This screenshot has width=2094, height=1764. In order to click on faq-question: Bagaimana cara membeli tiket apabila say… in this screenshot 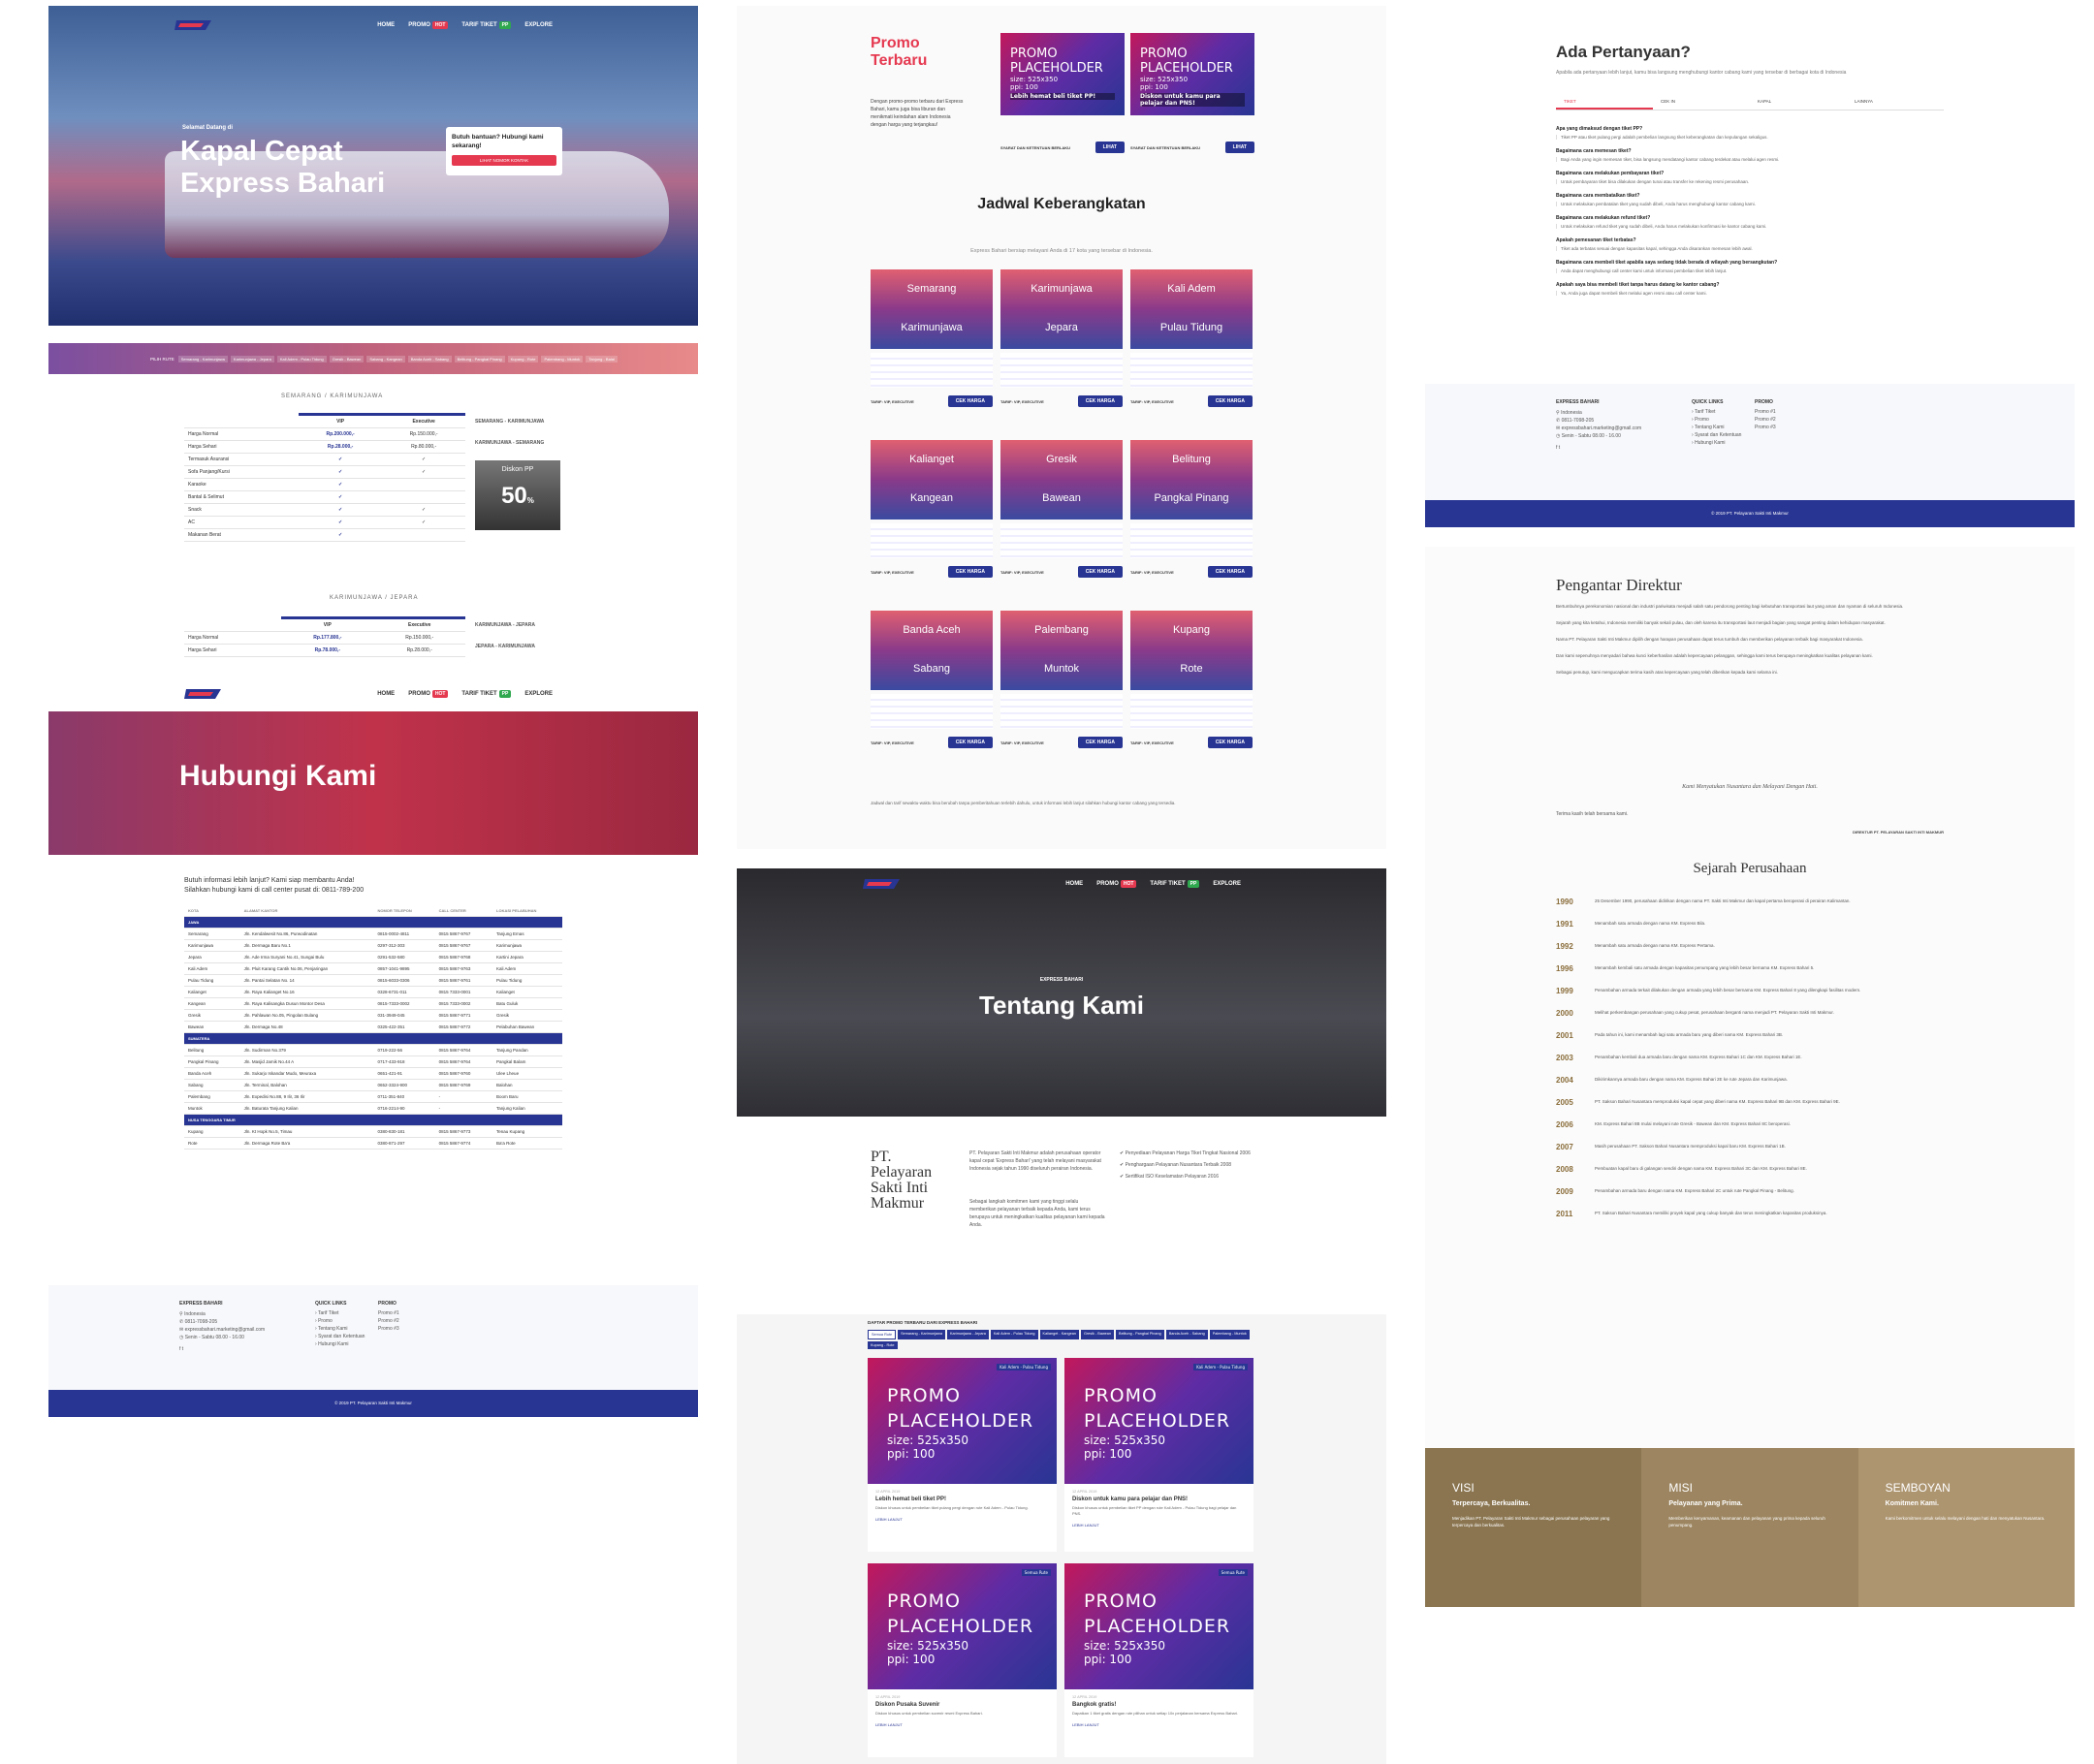, I will do `click(1750, 263)`.